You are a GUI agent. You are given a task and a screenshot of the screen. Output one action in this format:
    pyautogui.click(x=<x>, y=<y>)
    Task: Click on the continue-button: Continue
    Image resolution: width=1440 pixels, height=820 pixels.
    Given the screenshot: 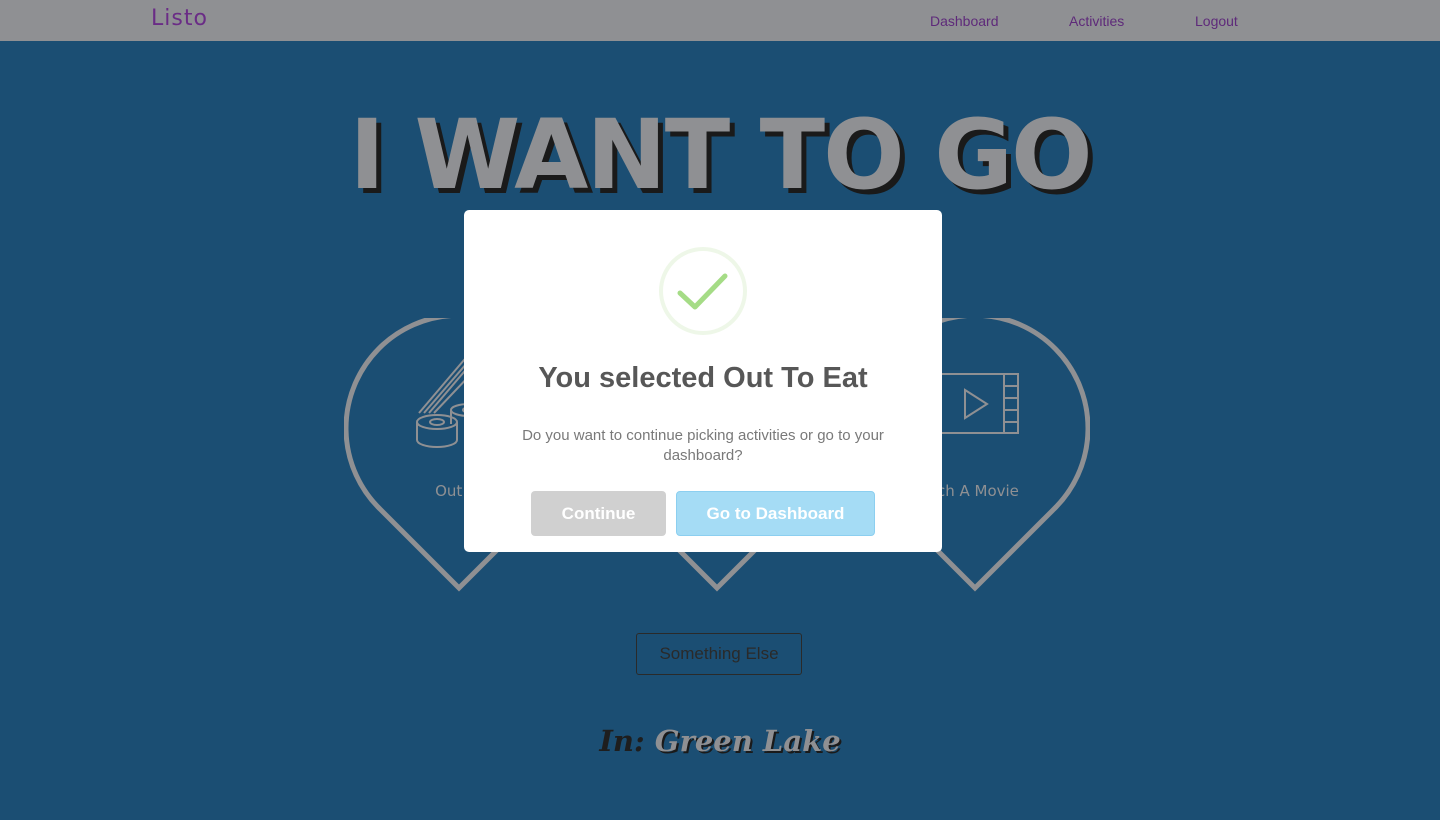 What is the action you would take?
    pyautogui.click(x=598, y=513)
    